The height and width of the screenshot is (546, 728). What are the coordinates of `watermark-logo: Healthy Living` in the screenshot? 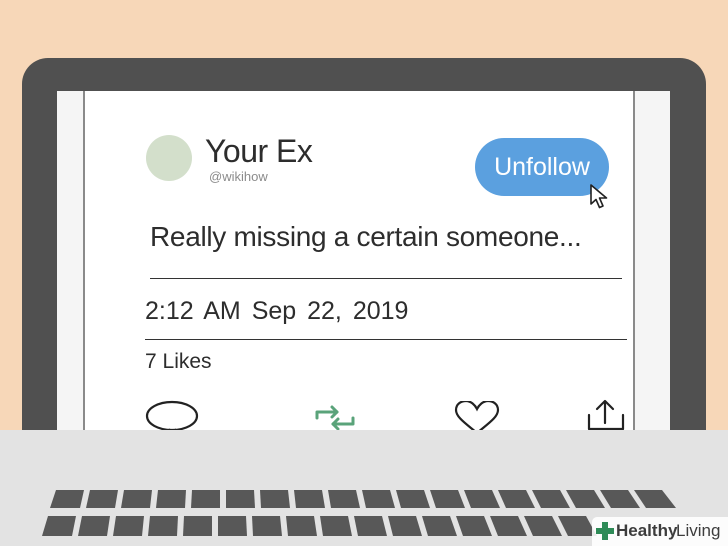 It's located at (660, 531).